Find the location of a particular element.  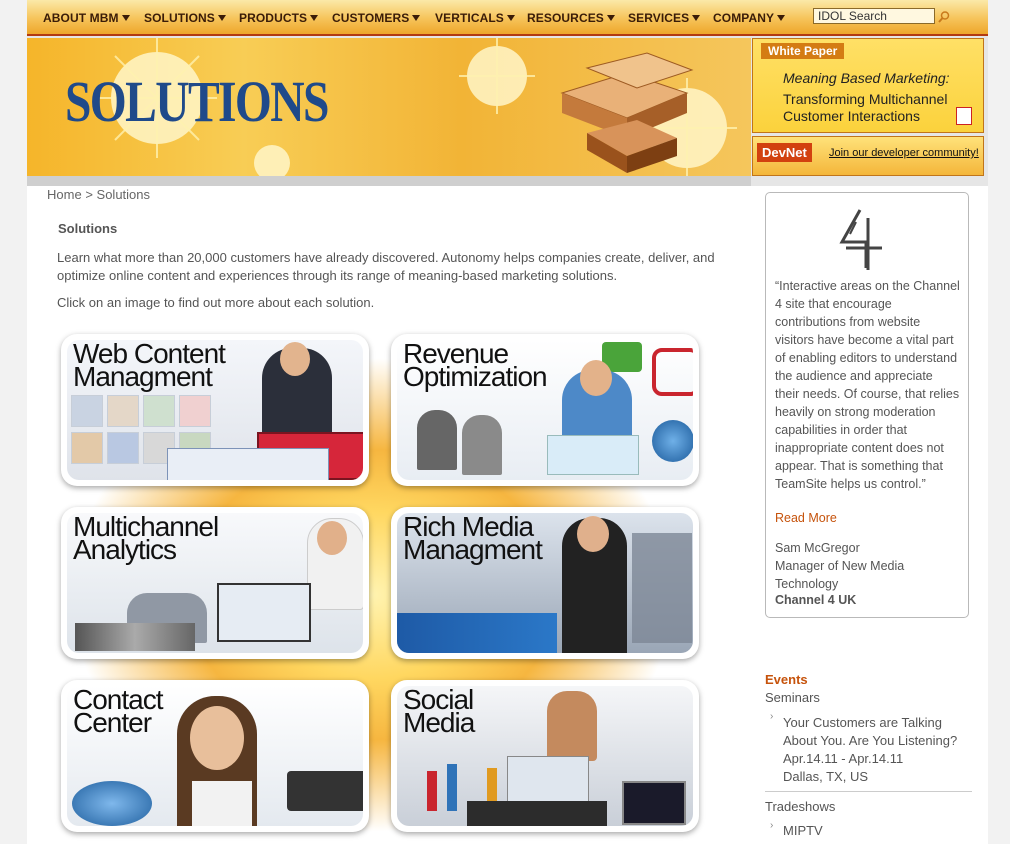

events-seminars-label: Seminars is located at coordinates (792, 697).